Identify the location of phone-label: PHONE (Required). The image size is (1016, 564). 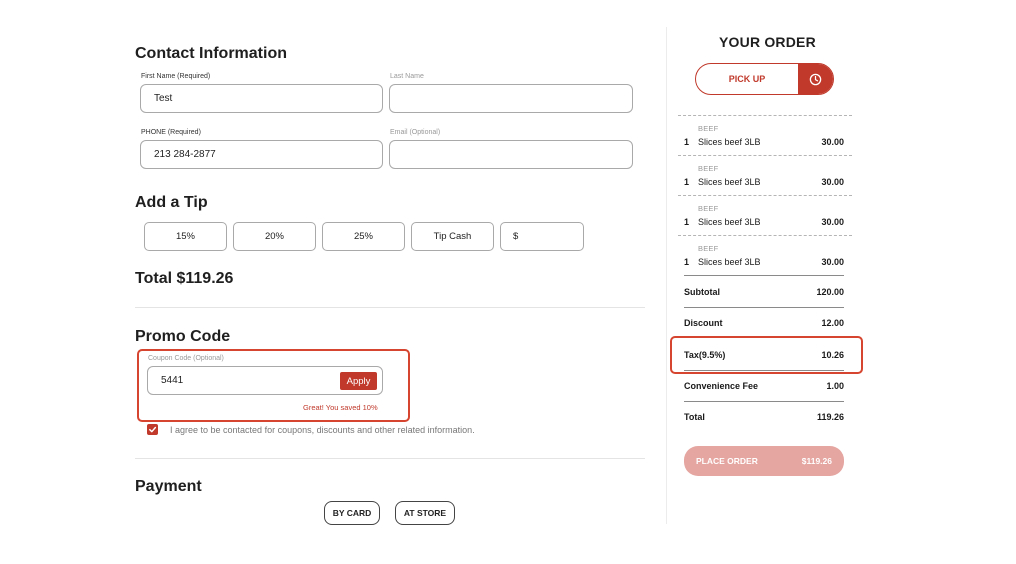
(171, 132).